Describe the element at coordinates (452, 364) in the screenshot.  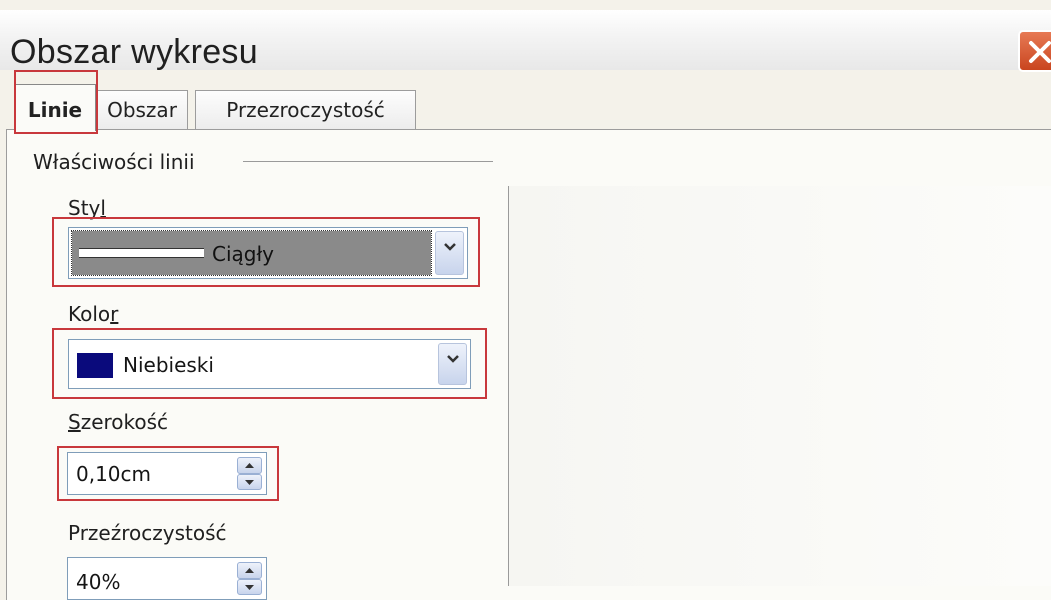
I see `color-dropdown-arrow` at that location.